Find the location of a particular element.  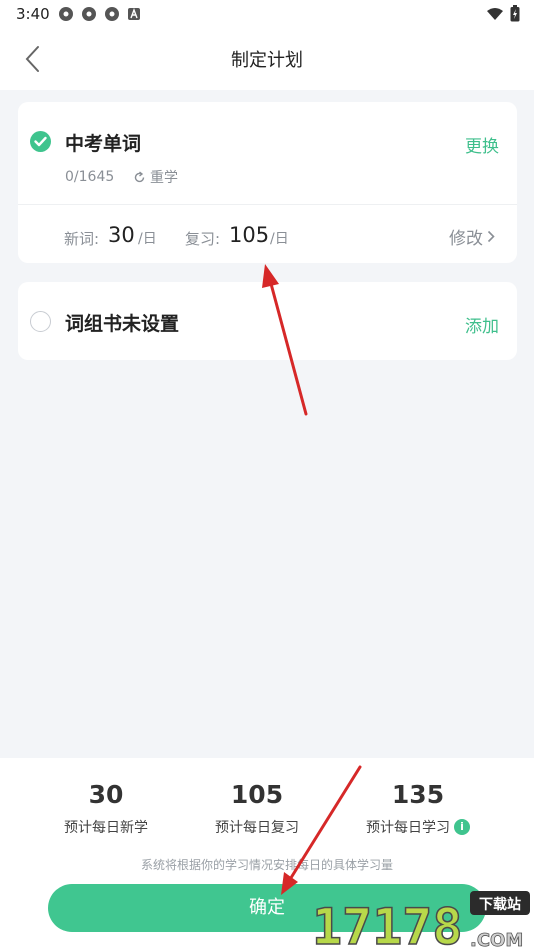

page-title: 制定计划 is located at coordinates (267, 60).